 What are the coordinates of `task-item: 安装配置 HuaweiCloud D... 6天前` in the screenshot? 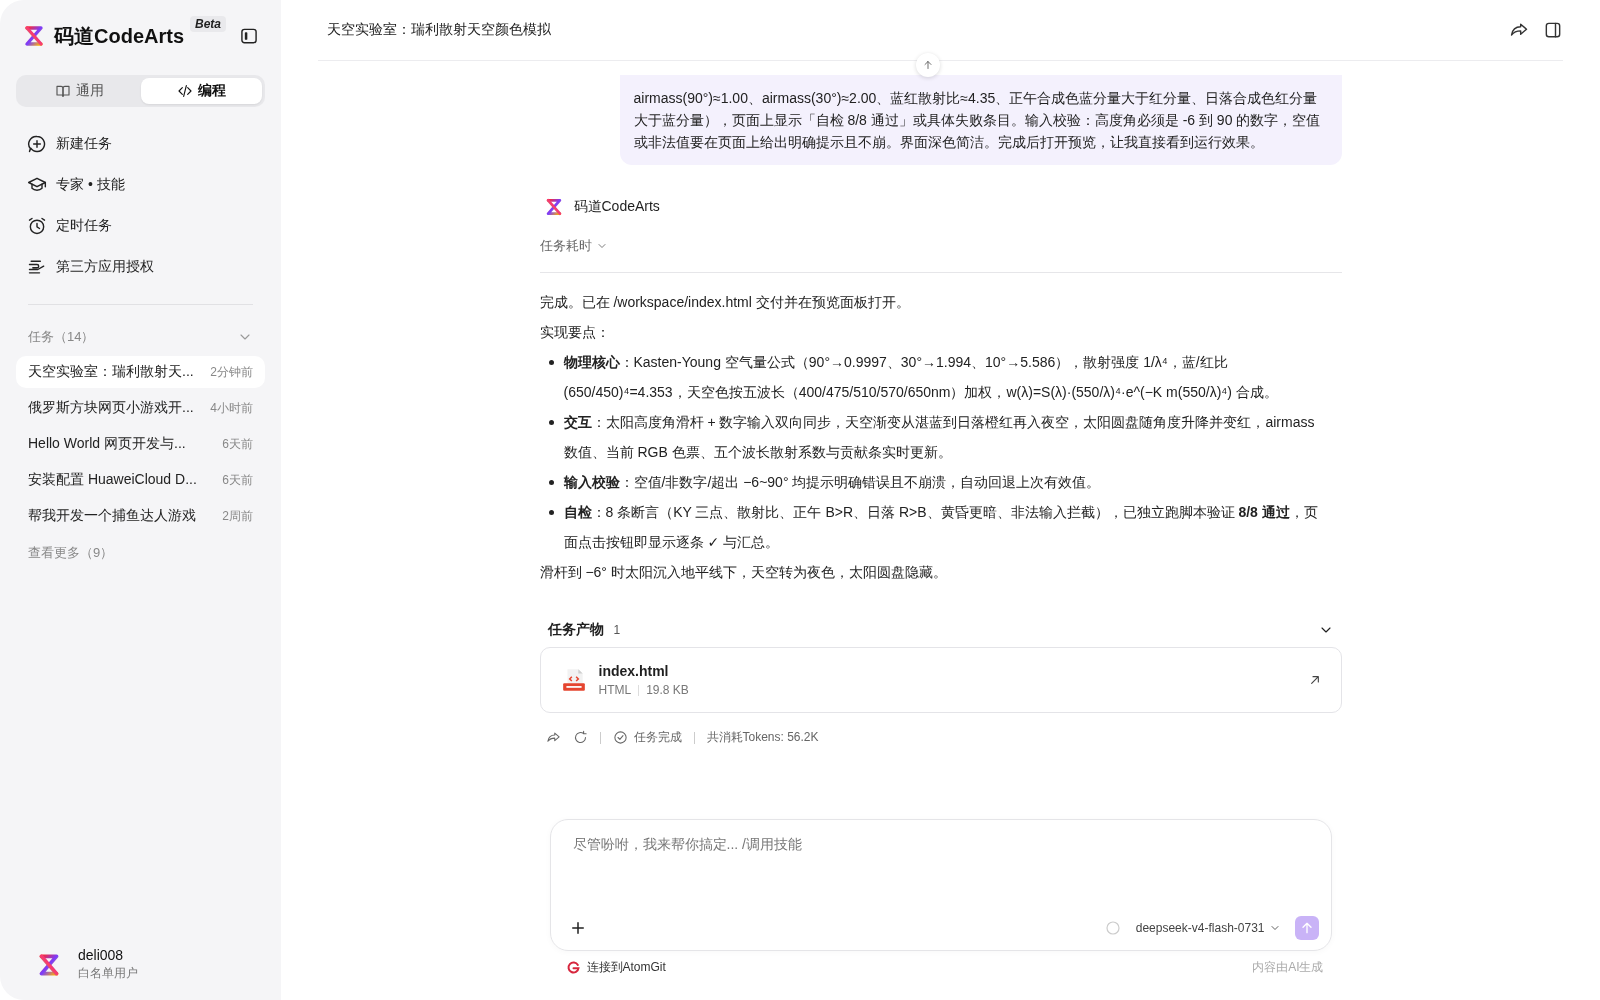 It's located at (140, 480).